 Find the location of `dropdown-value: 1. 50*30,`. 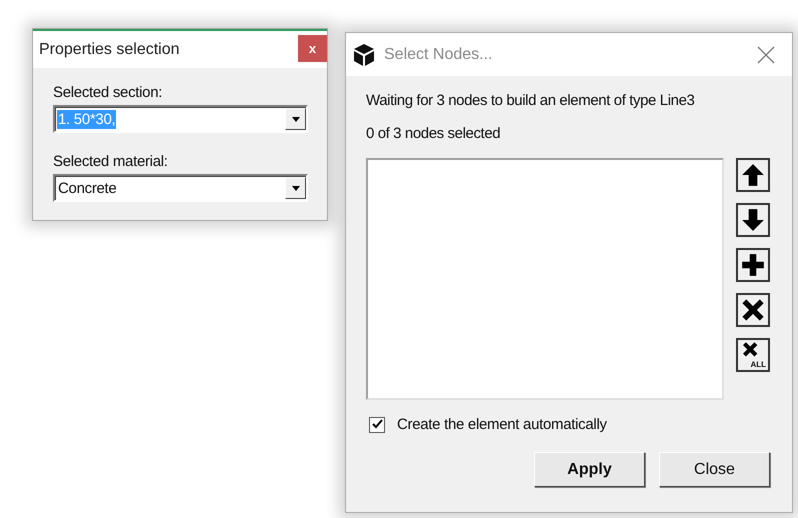

dropdown-value: 1. 50*30, is located at coordinates (86, 119).